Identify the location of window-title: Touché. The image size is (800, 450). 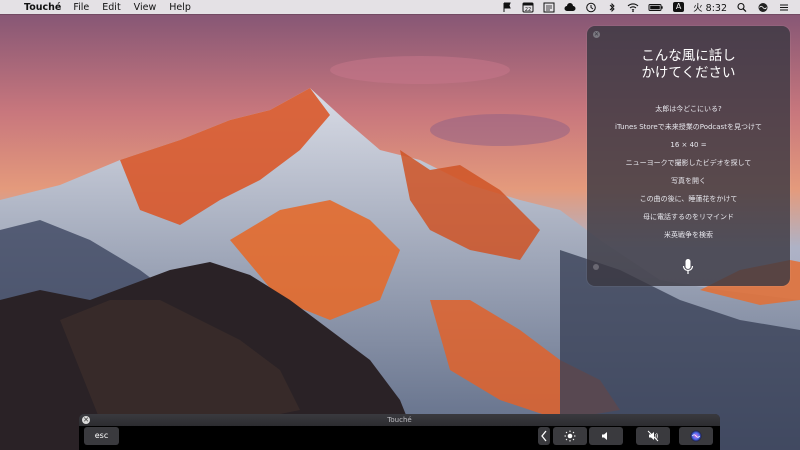
(399, 420).